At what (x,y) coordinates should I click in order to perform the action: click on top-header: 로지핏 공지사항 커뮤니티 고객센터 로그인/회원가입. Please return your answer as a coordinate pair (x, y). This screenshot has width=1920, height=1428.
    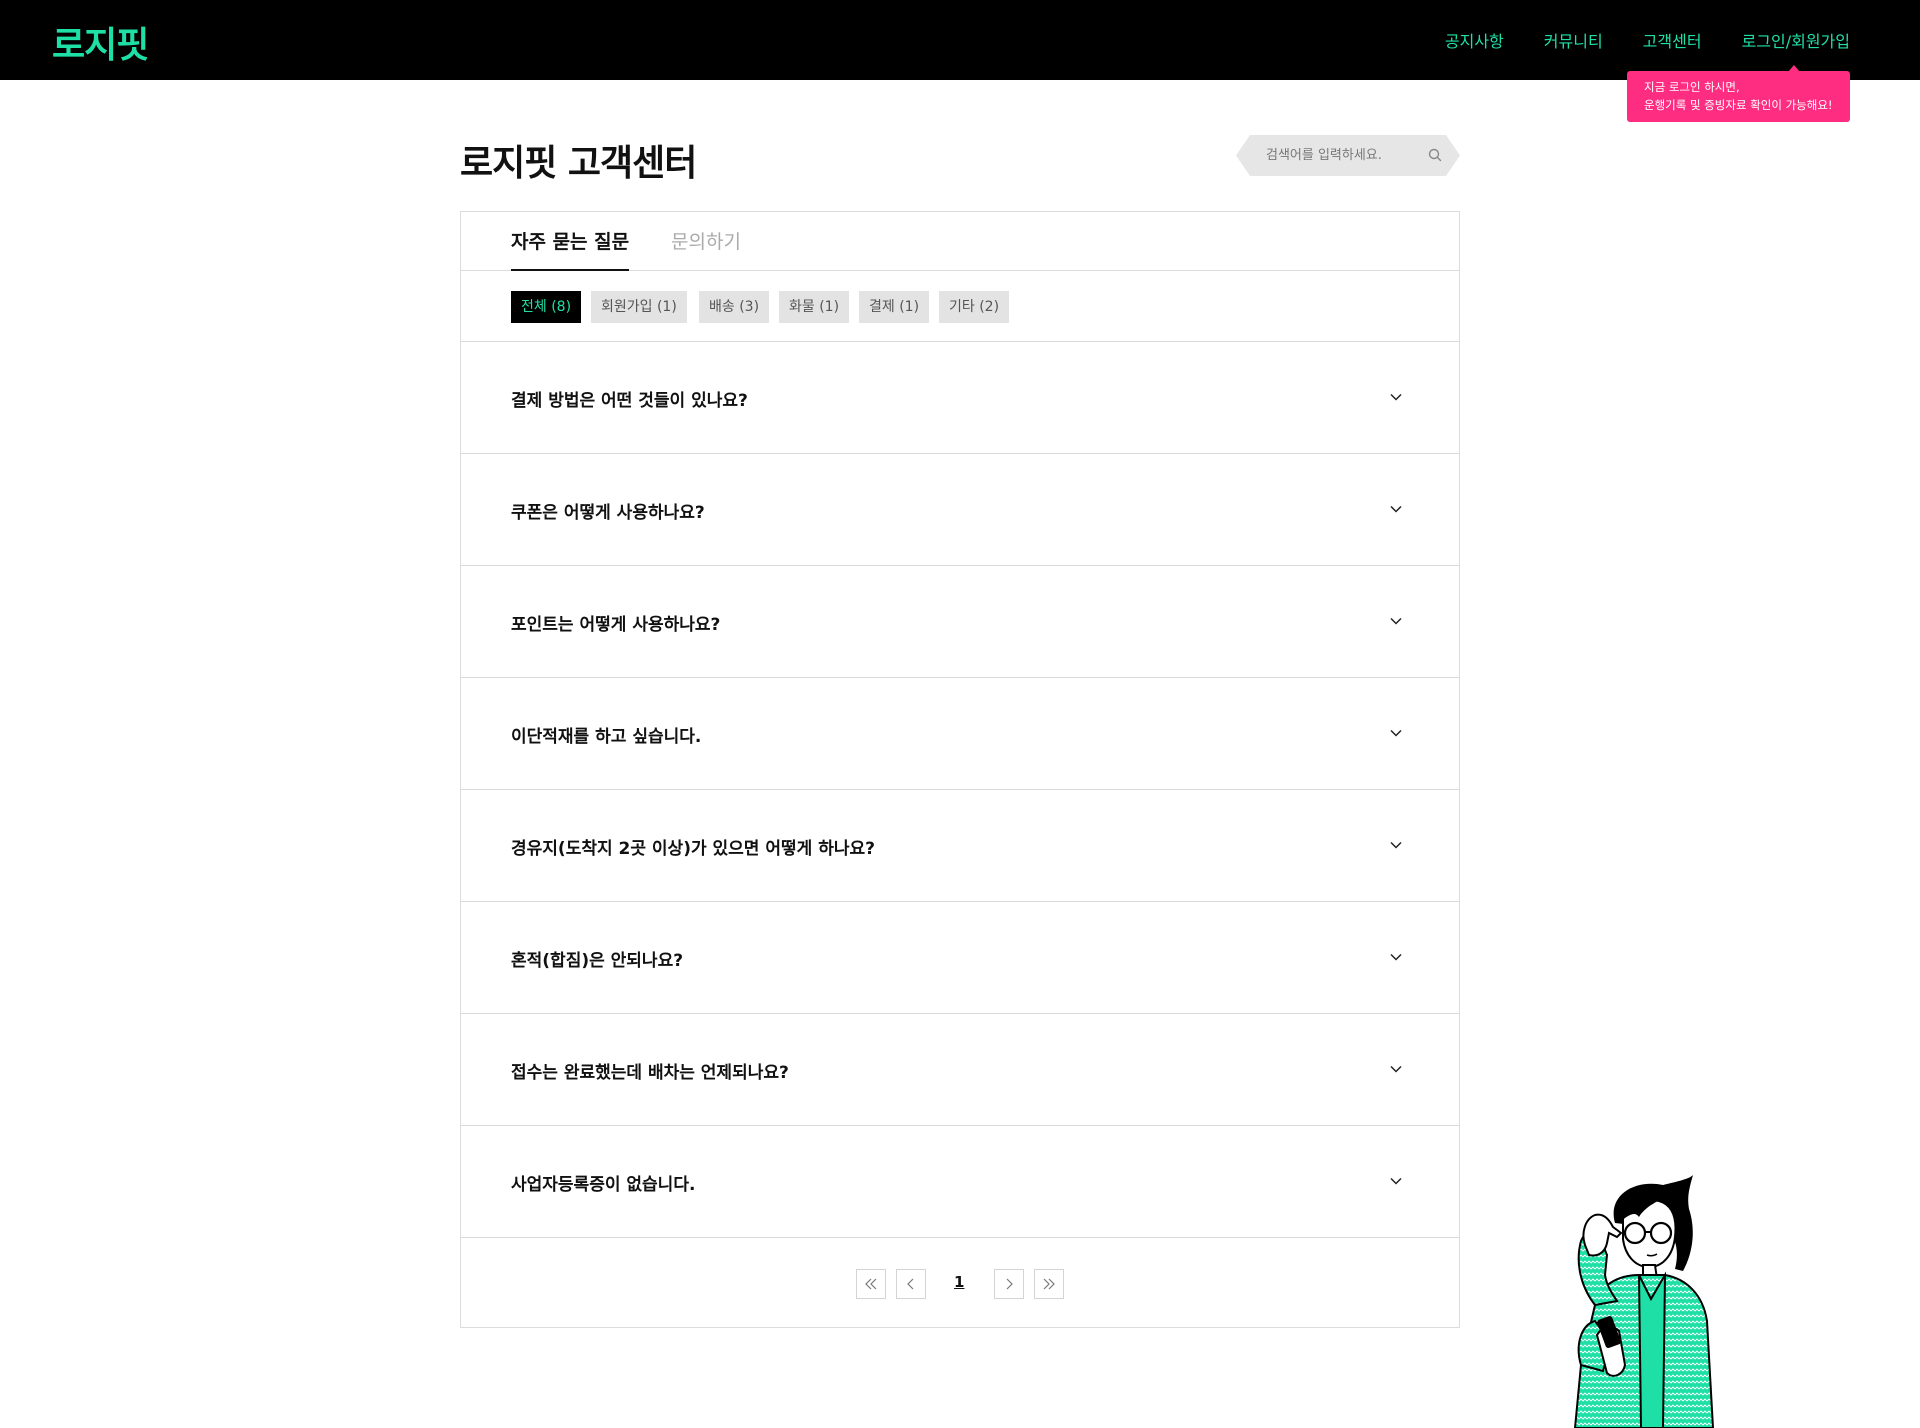
    Looking at the image, I should click on (960, 40).